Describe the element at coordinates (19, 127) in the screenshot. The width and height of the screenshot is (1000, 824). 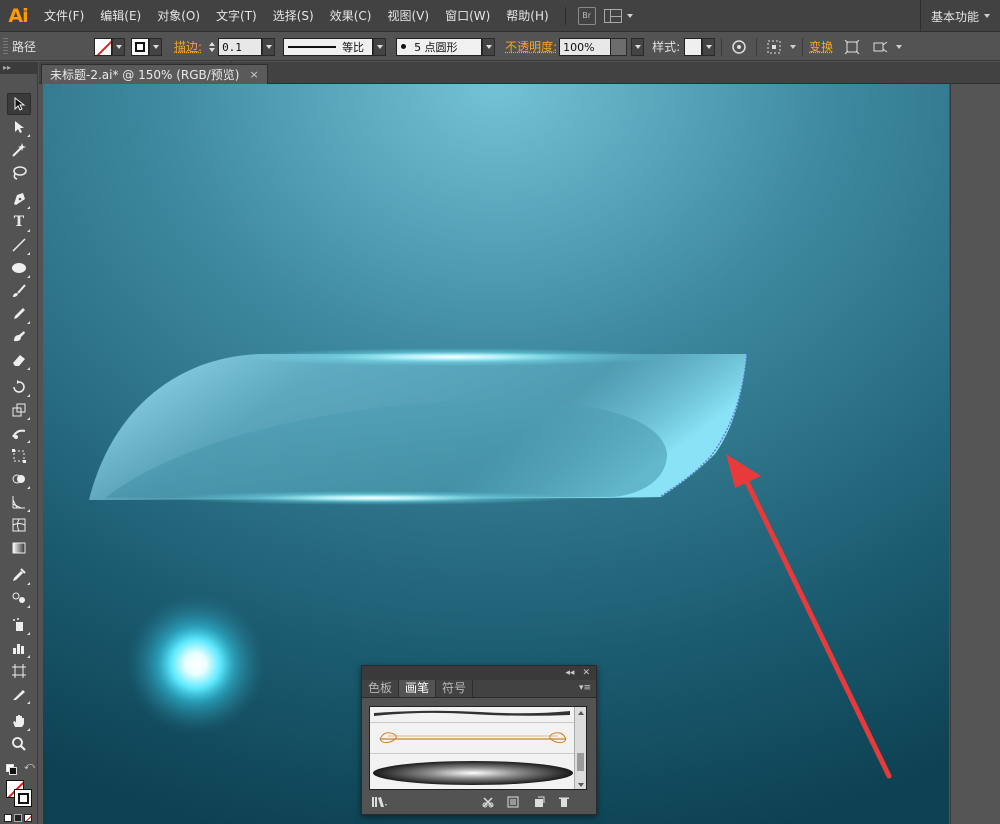
I see `direct-selection-tool` at that location.